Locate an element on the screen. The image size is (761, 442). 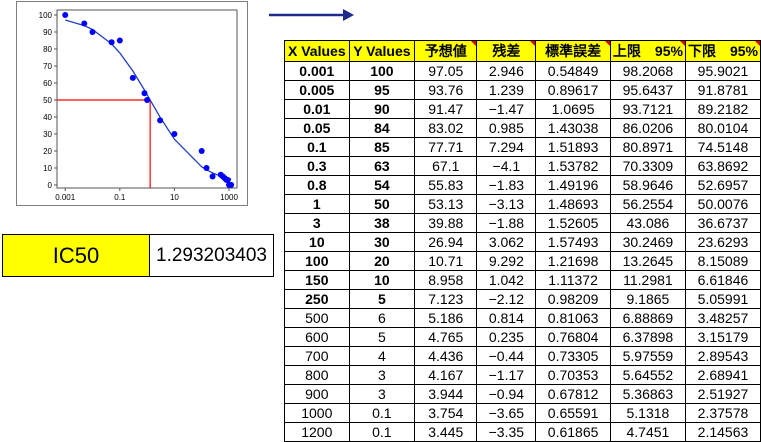
y-tick-label: 30 is located at coordinates (47, 134).